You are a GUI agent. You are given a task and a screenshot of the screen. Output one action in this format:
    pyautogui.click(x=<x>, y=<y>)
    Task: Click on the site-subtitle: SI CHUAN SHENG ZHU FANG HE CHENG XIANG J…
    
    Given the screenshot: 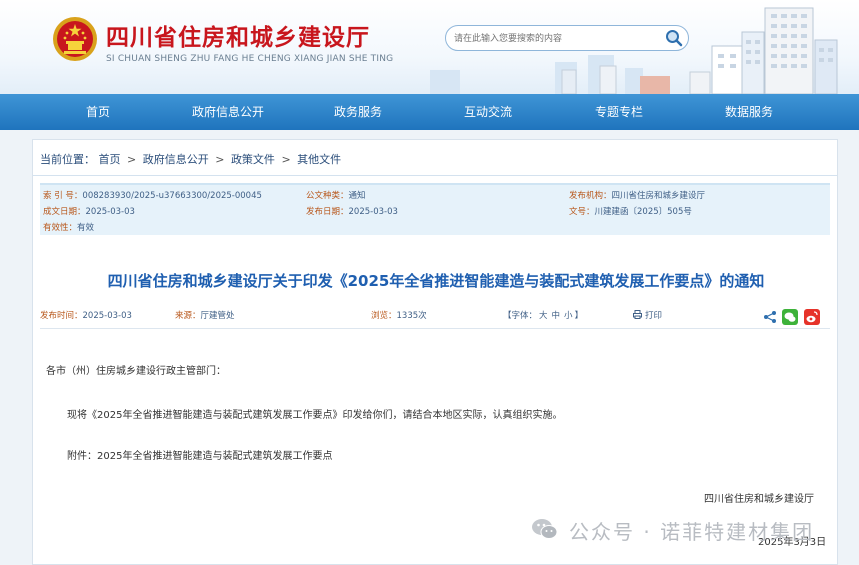 What is the action you would take?
    pyautogui.click(x=250, y=59)
    